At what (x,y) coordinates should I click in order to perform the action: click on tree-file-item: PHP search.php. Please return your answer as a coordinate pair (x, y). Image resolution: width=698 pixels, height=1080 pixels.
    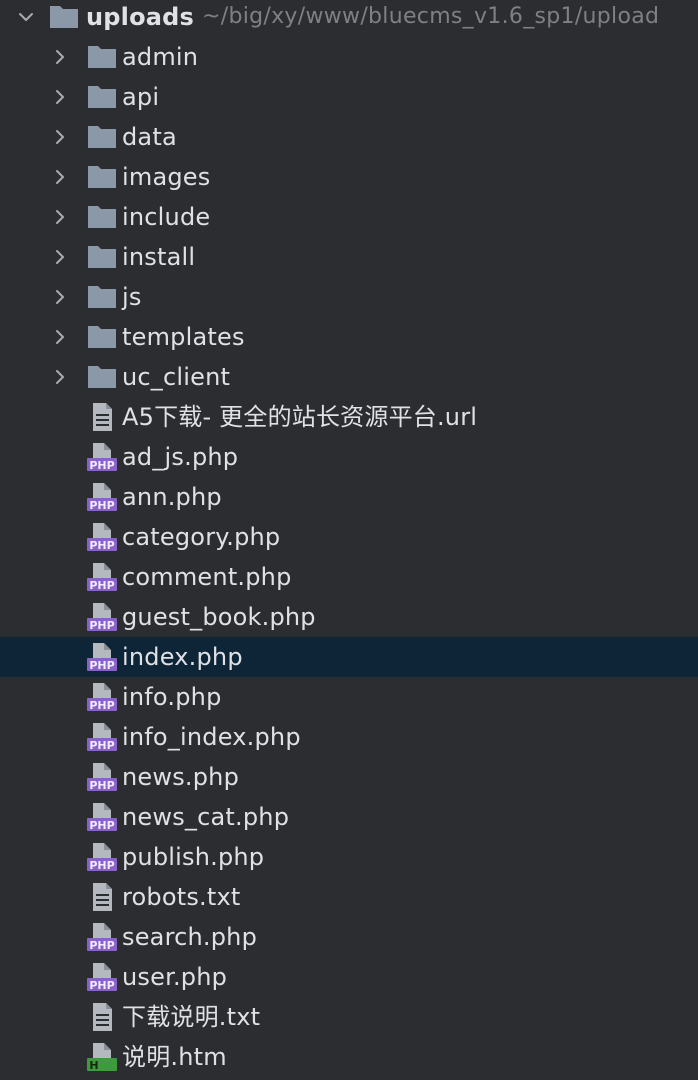
    Looking at the image, I should click on (349, 937).